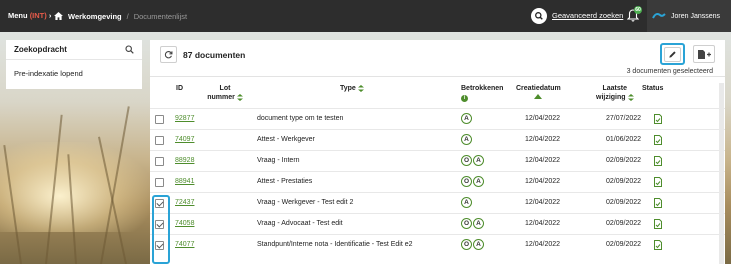 The width and height of the screenshot is (731, 264). What do you see at coordinates (95, 16) in the screenshot?
I see `breadcrumb-home: Werkomgeving` at bounding box center [95, 16].